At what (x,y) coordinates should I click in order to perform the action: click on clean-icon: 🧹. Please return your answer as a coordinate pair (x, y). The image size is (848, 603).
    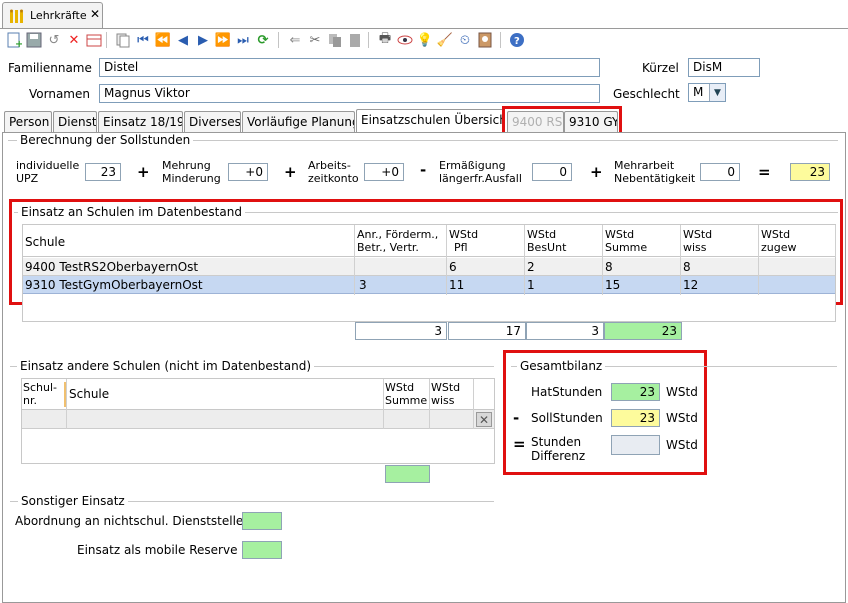
    Looking at the image, I should click on (445, 40).